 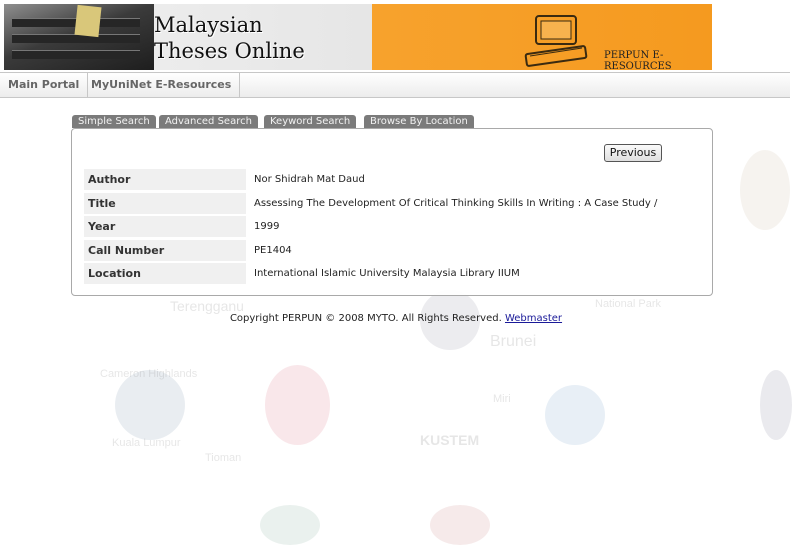 I want to click on bookmark-tag, so click(x=88, y=21).